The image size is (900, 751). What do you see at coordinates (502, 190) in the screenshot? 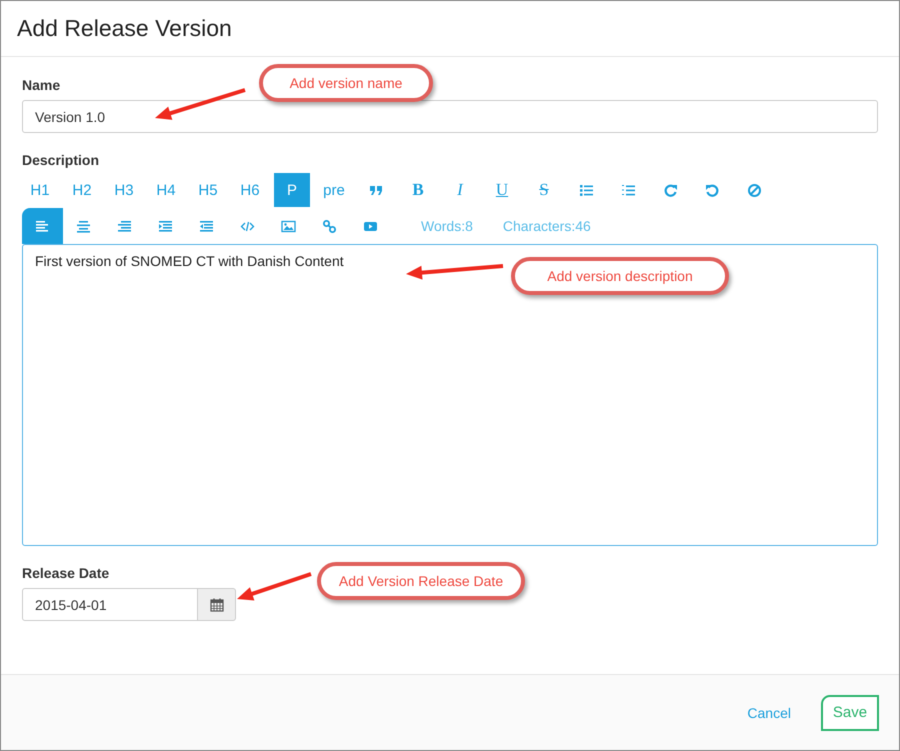
I see `underline-button: U` at bounding box center [502, 190].